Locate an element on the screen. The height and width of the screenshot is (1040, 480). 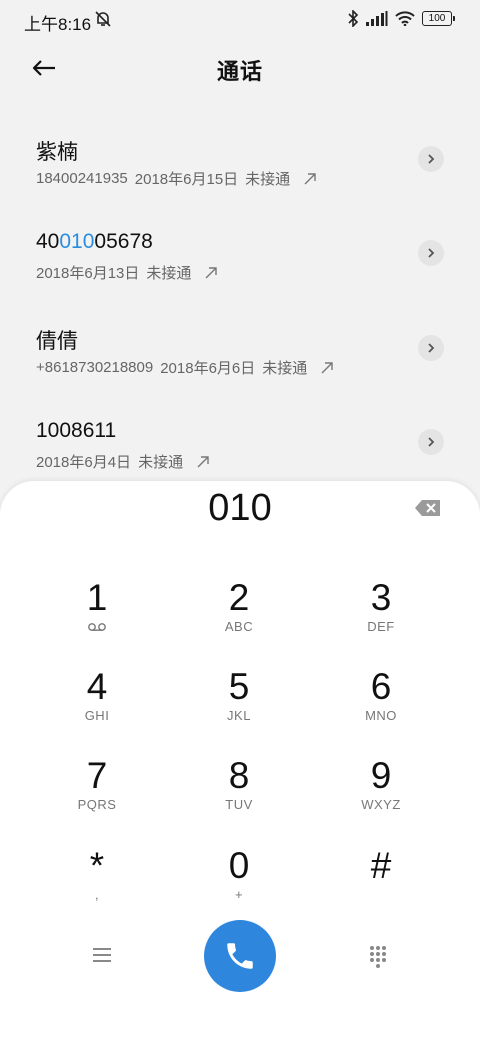
call-meta: 2018年6月4日 未接通 is located at coordinates (123, 461).